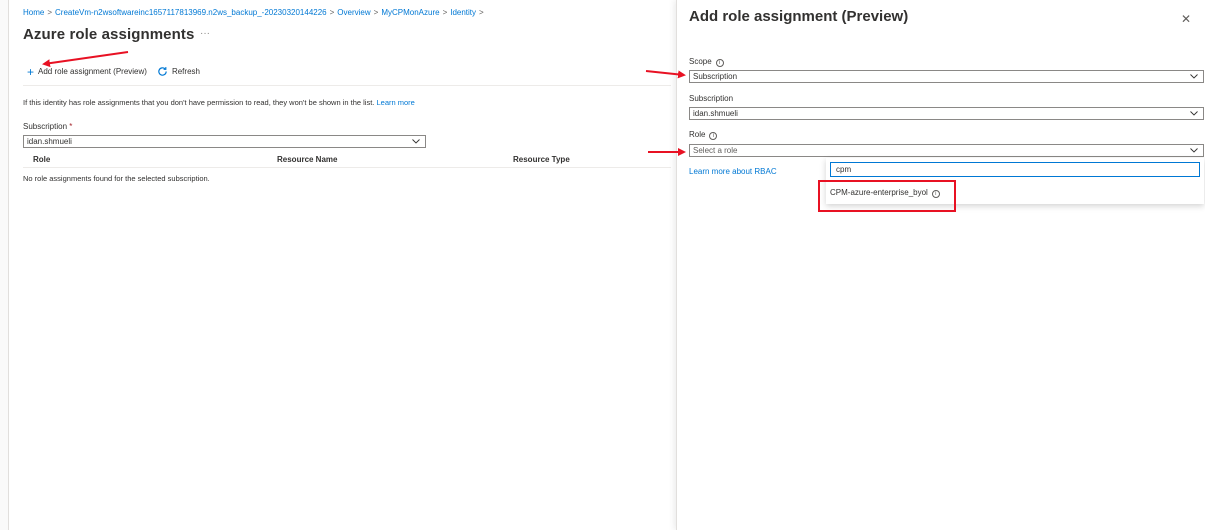 The width and height of the screenshot is (1205, 530). Describe the element at coordinates (700, 61) in the screenshot. I see `scope-label-text: Scope` at that location.